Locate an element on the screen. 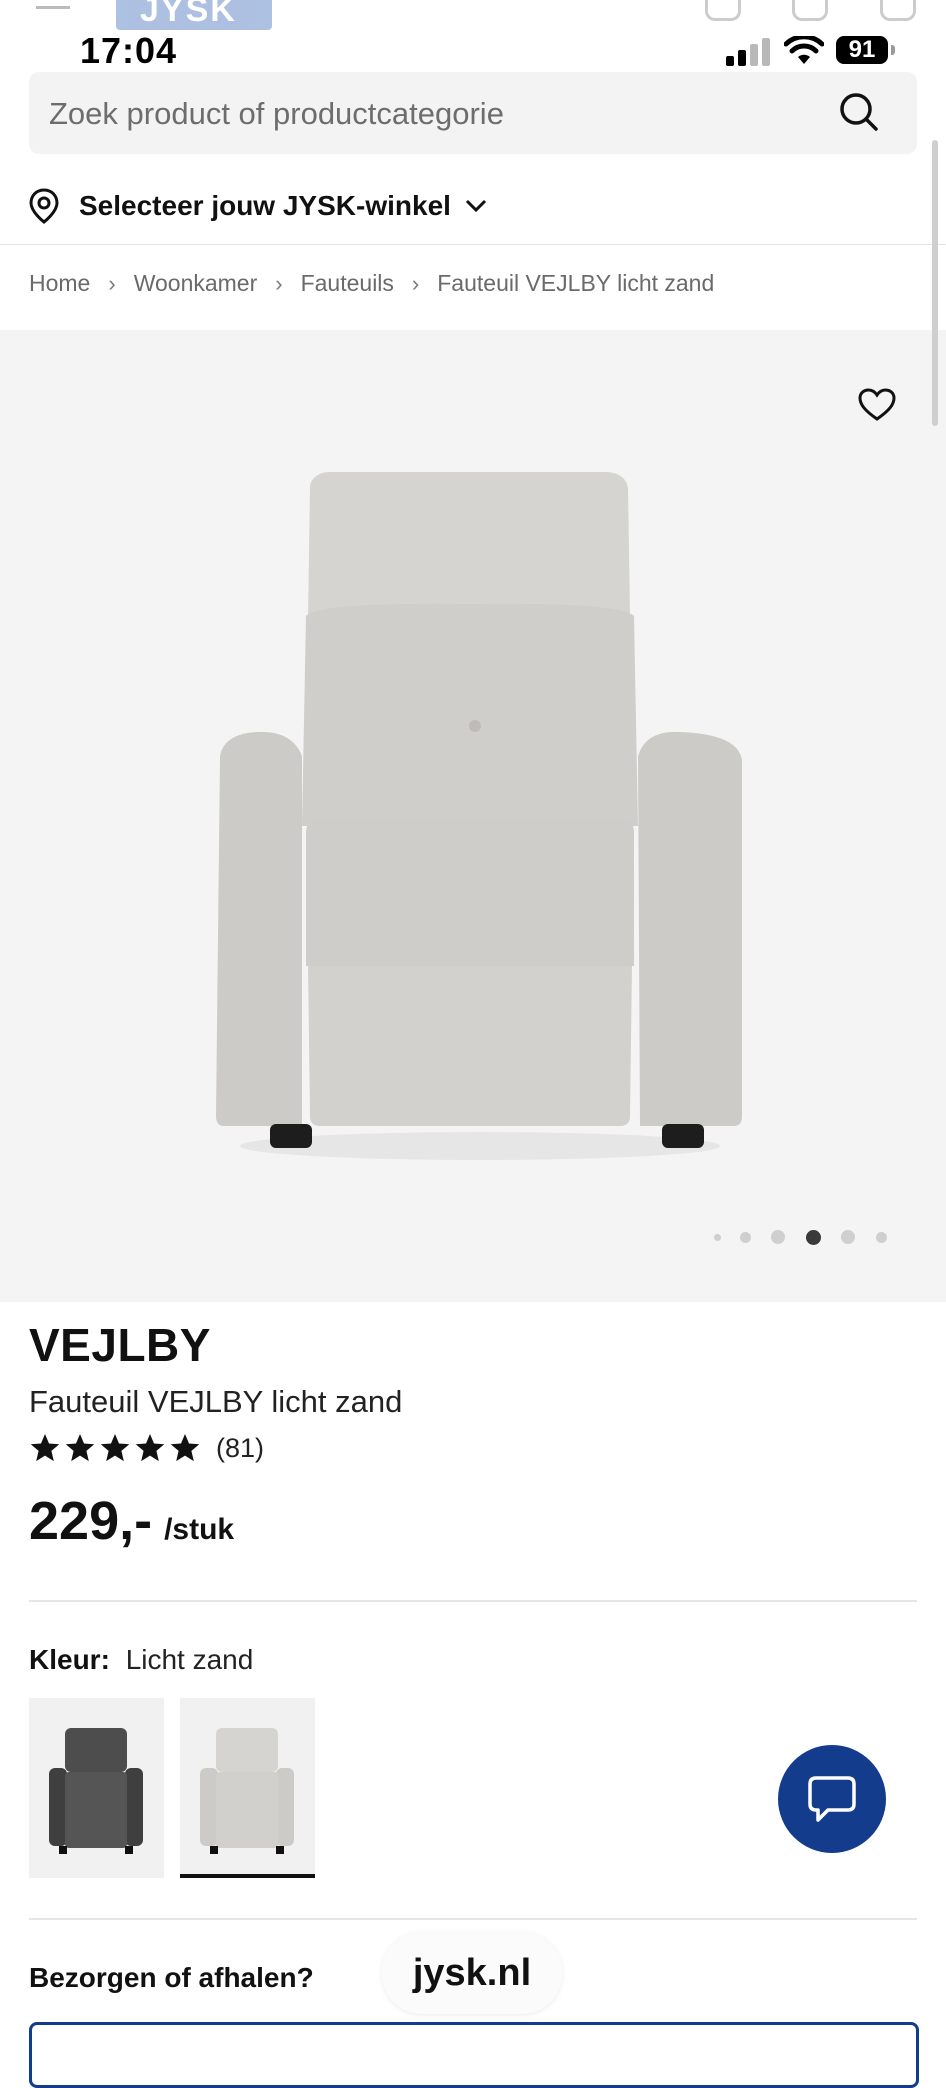 Image resolution: width=946 pixels, height=2088 pixels. store-selector: Selecteer jouw JYSK-winkel is located at coordinates (258, 206).